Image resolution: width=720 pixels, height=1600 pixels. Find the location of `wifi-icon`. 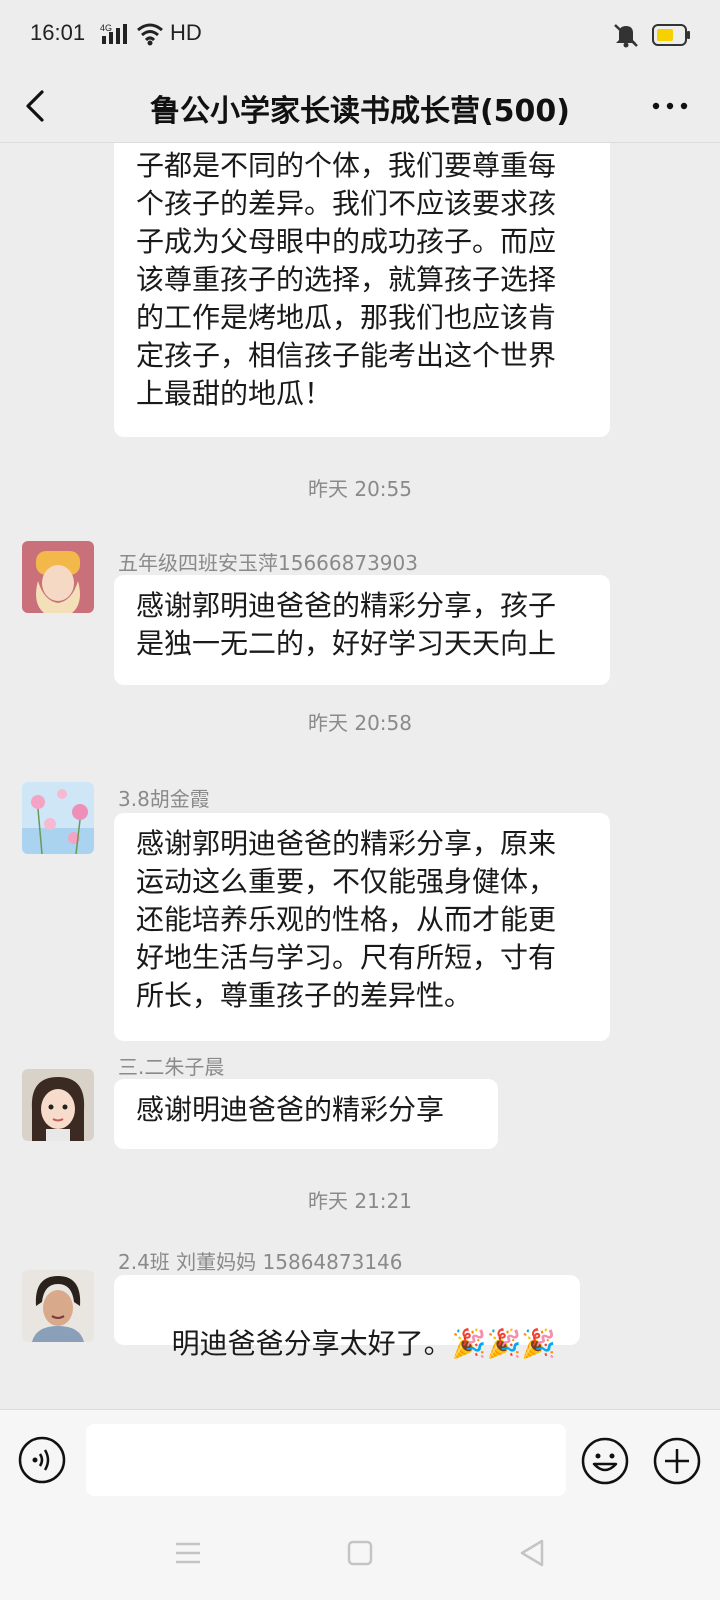

wifi-icon is located at coordinates (150, 36).